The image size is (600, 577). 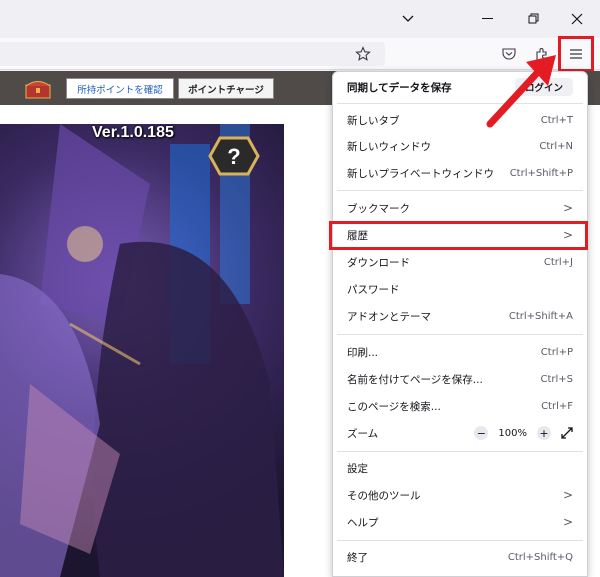 What do you see at coordinates (556, 352) in the screenshot?
I see `menu-item-shortcut: Ctrl+P` at bounding box center [556, 352].